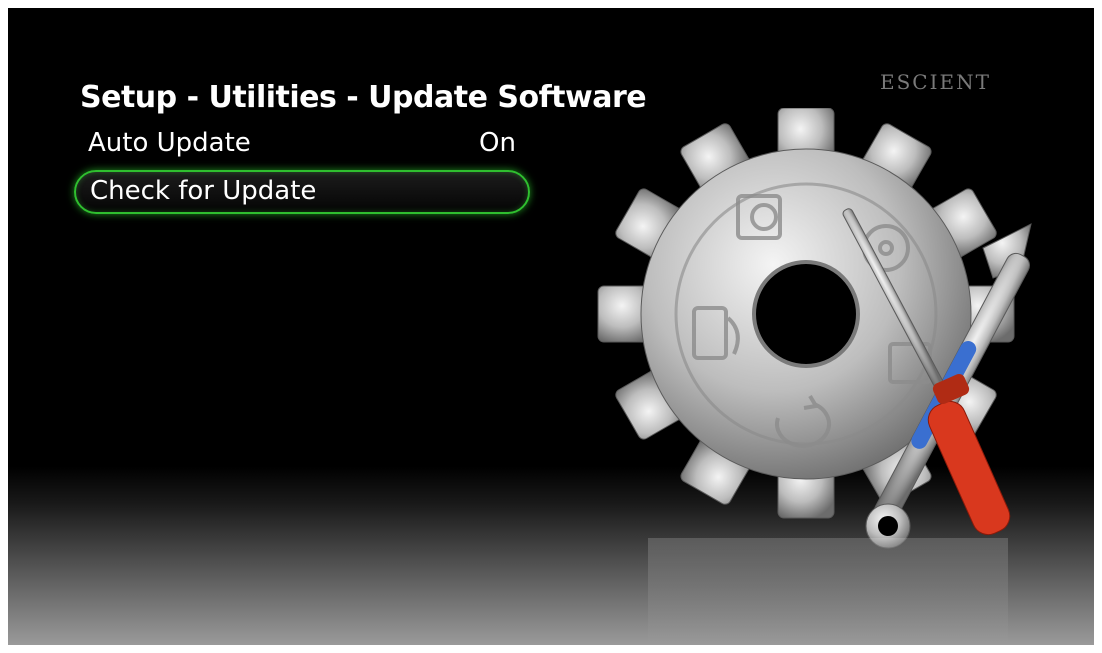 Image resolution: width=1102 pixels, height=653 pixels. Describe the element at coordinates (203, 191) in the screenshot. I see `menu-item-label: Check for Update` at that location.